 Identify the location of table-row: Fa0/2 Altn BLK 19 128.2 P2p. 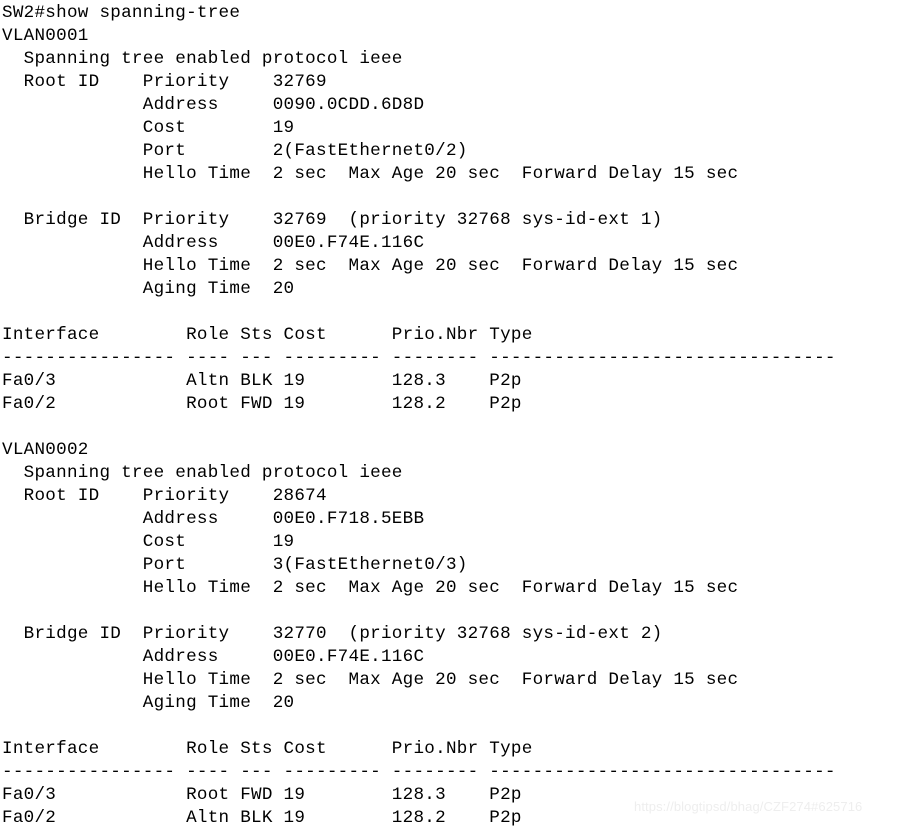
(262, 818).